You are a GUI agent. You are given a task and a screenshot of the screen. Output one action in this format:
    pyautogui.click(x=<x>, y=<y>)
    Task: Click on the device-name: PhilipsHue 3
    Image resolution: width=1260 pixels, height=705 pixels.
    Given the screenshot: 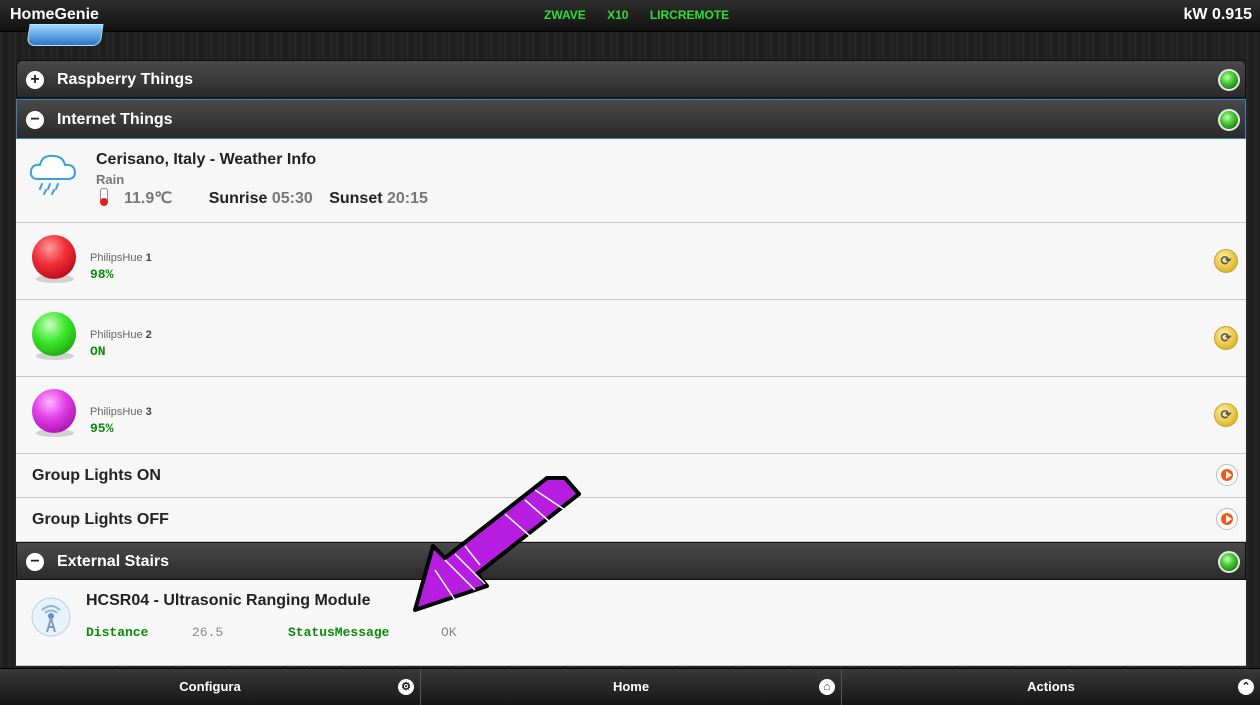 What is the action you would take?
    pyautogui.click(x=121, y=412)
    